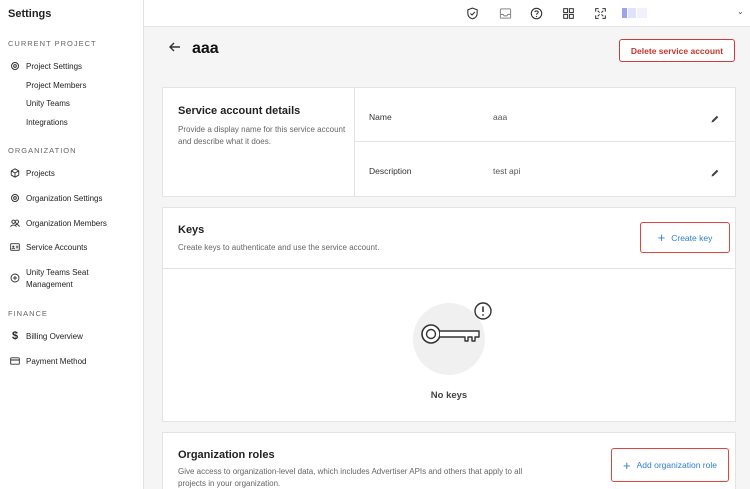 Image resolution: width=750 pixels, height=489 pixels. I want to click on sidebar-item-projects: Projects, so click(32, 173).